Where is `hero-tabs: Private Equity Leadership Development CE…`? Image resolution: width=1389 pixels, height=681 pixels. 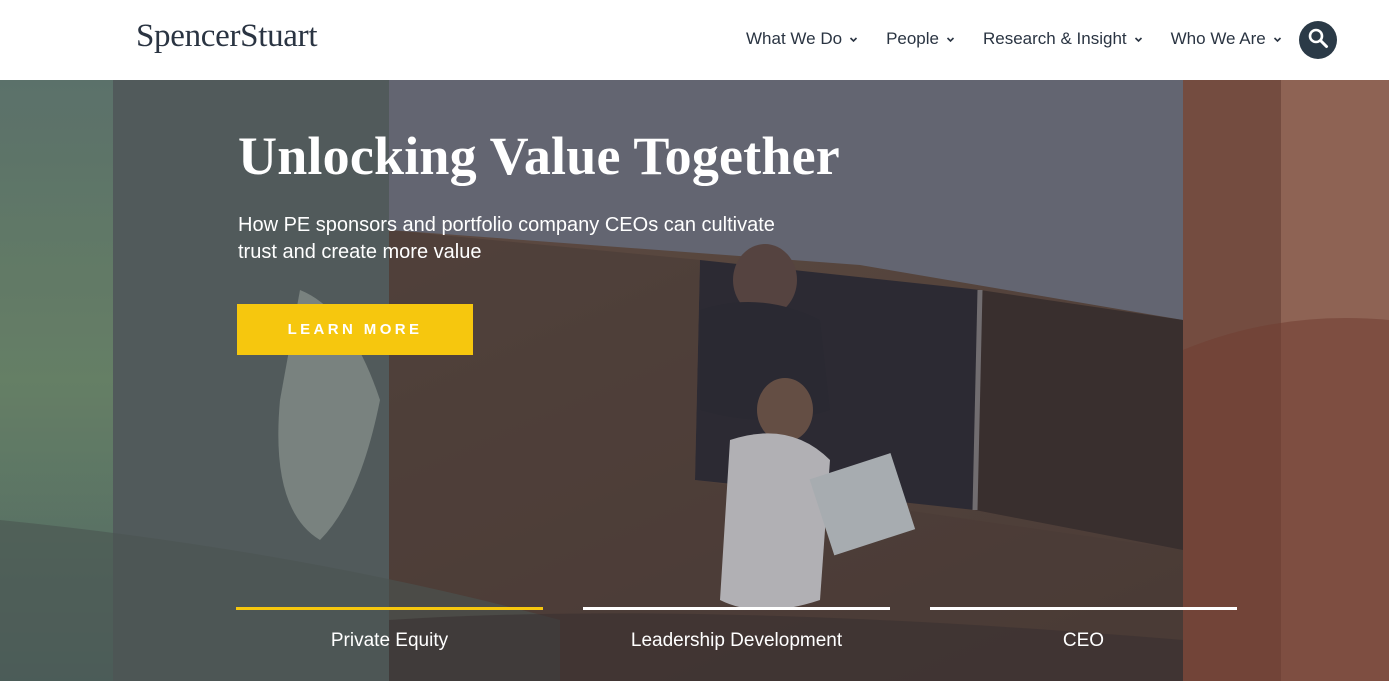
hero-tabs: Private Equity Leadership Development CE… is located at coordinates (737, 637).